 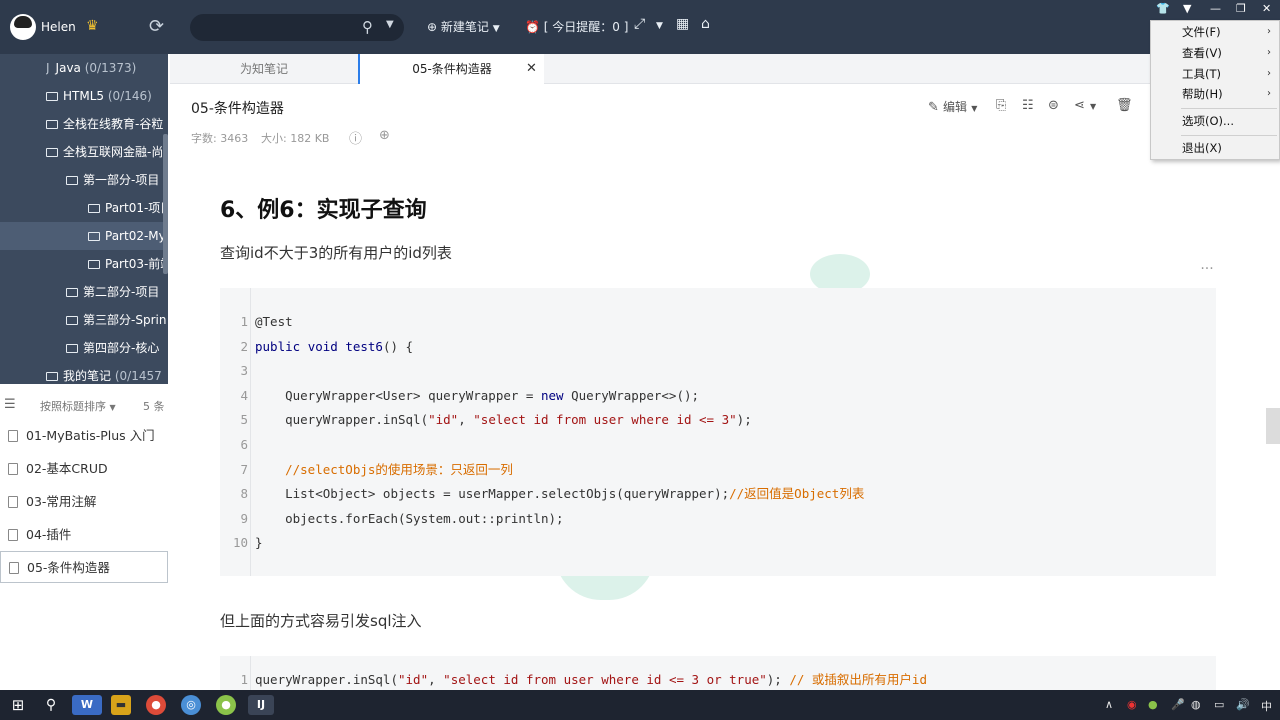 I want to click on skin-icon: 👕, so click(x=1163, y=8).